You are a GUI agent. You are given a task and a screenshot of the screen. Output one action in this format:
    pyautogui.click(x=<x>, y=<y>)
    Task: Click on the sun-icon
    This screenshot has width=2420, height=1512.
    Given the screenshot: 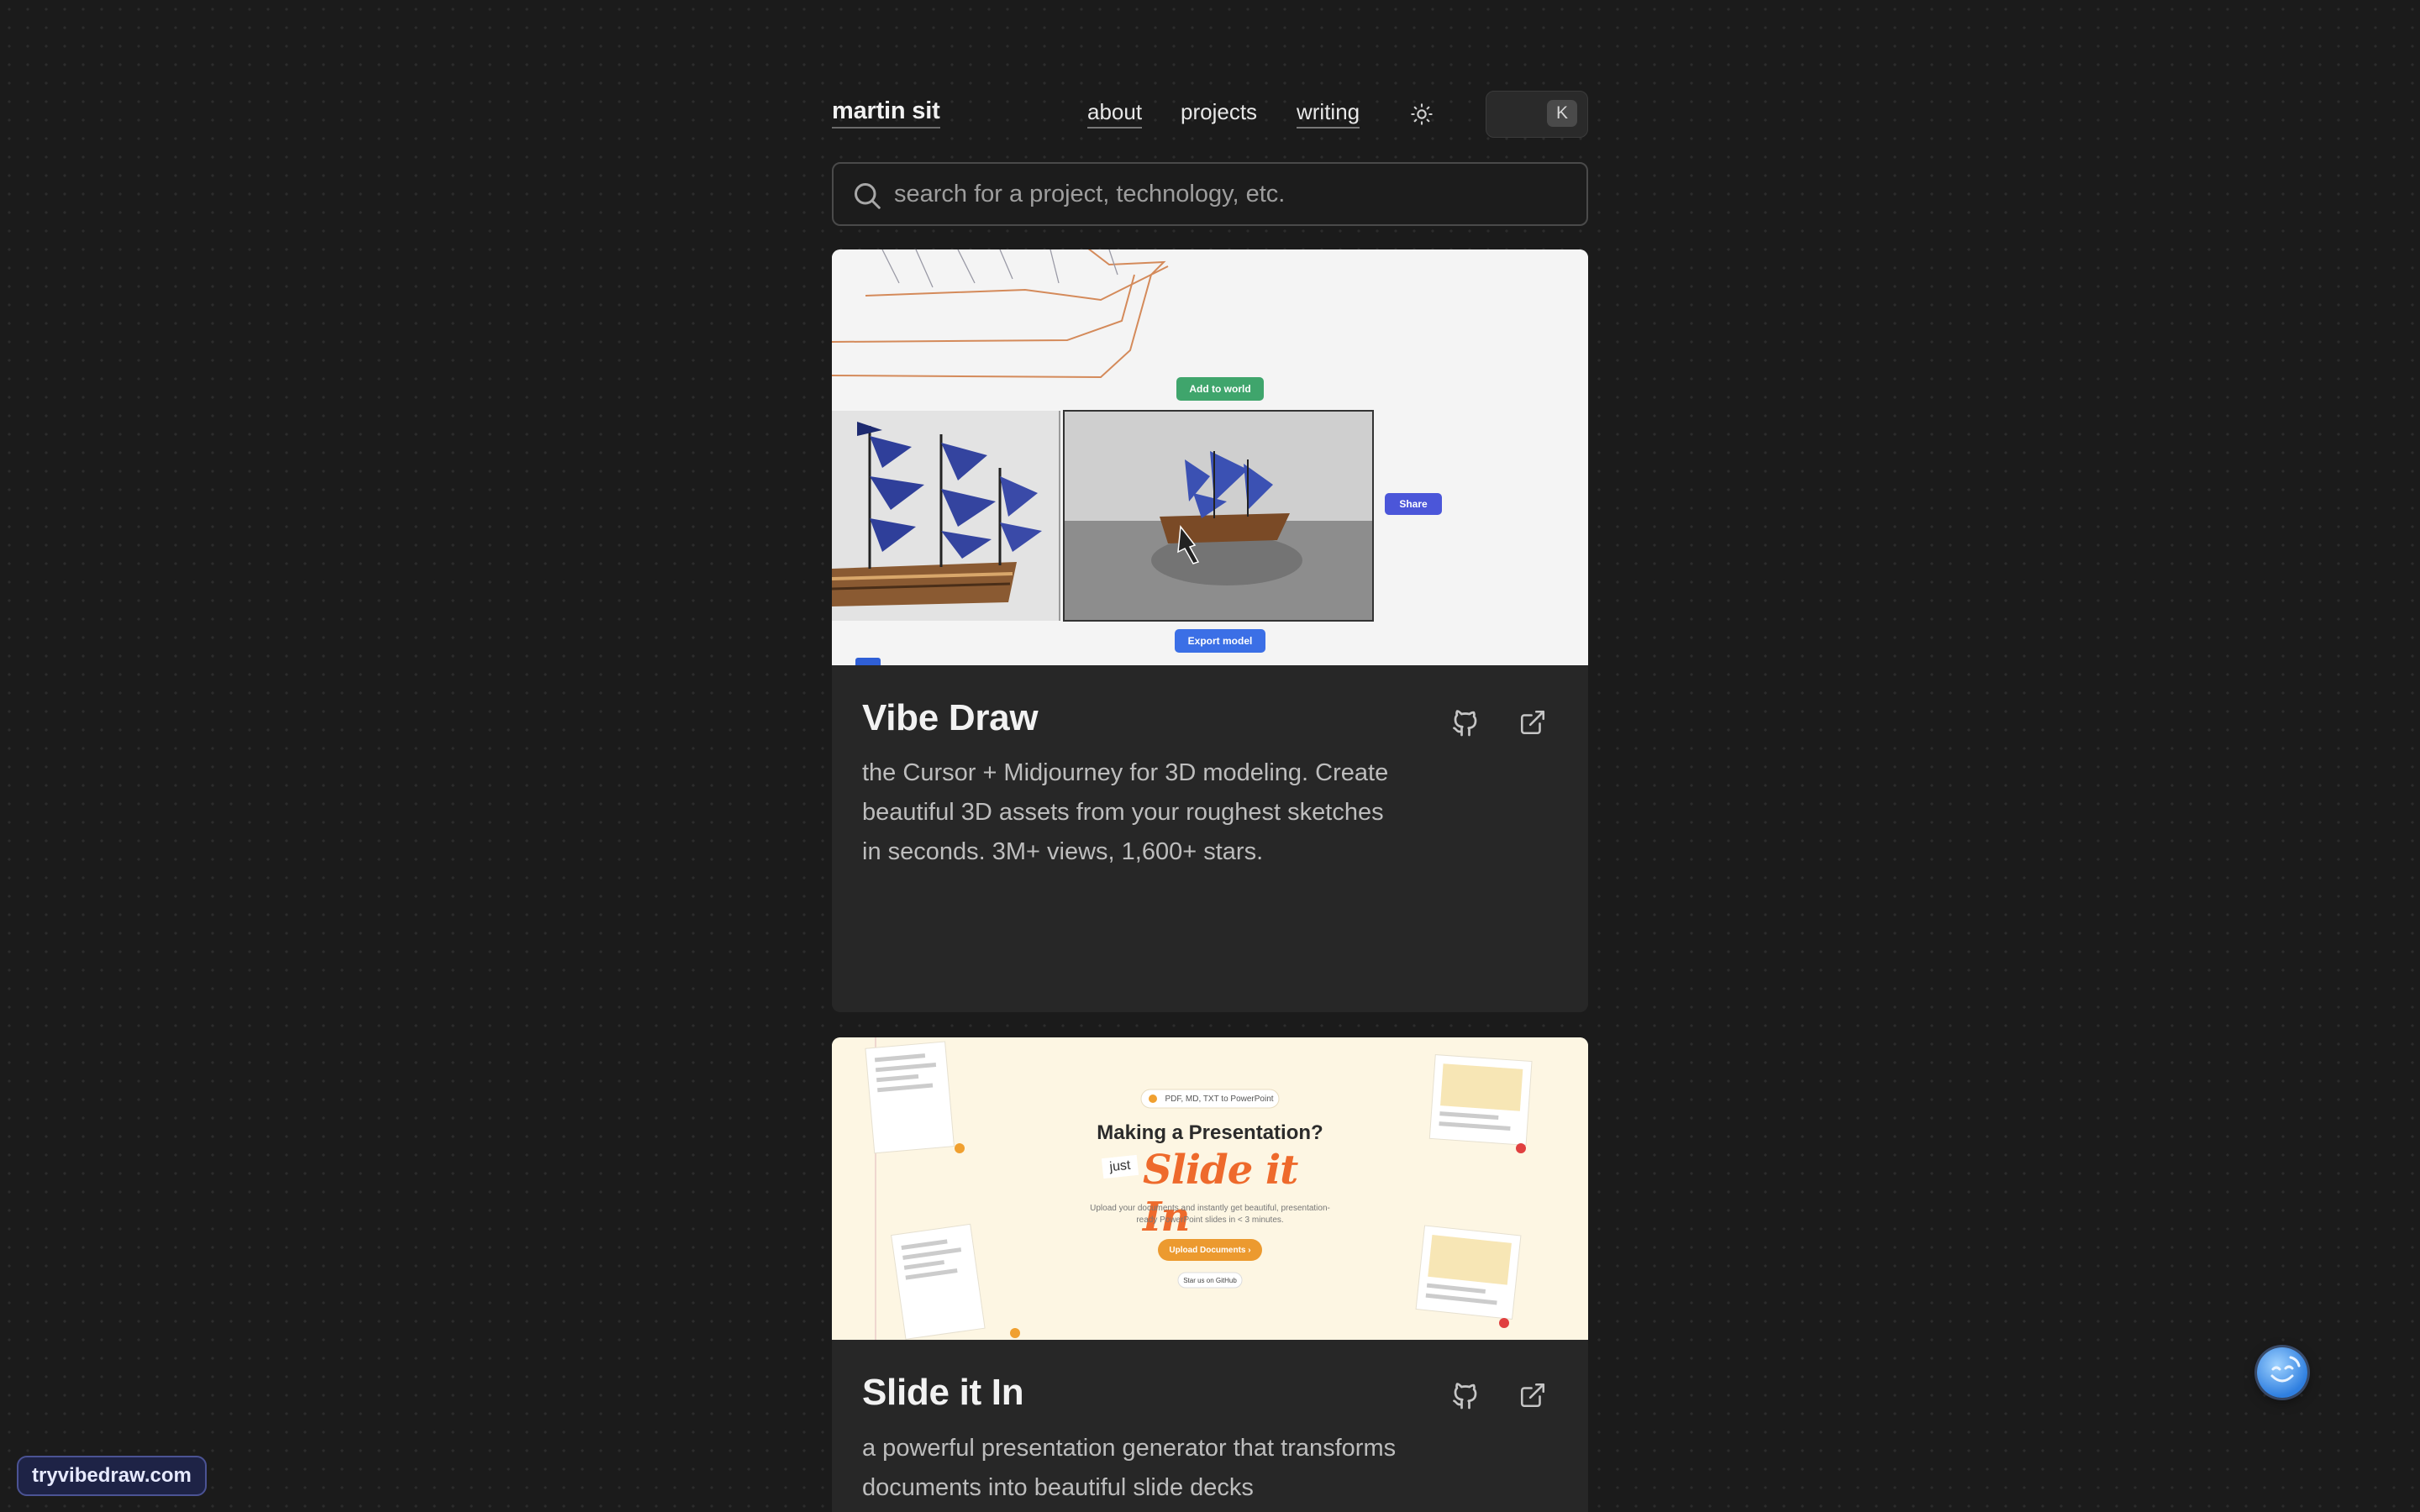 What is the action you would take?
    pyautogui.click(x=1422, y=114)
    